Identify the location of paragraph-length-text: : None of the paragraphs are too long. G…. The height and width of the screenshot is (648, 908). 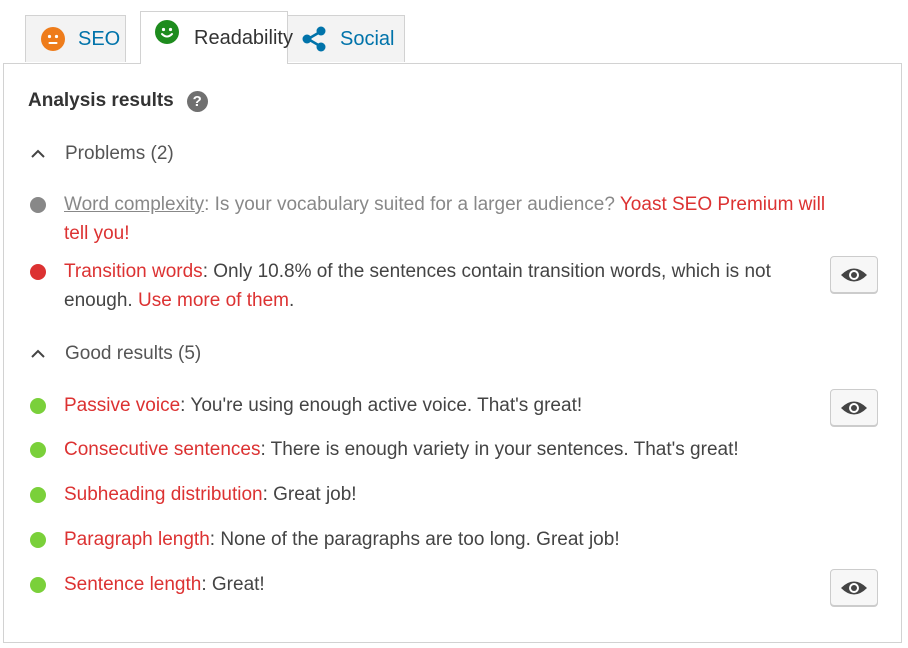
(414, 539).